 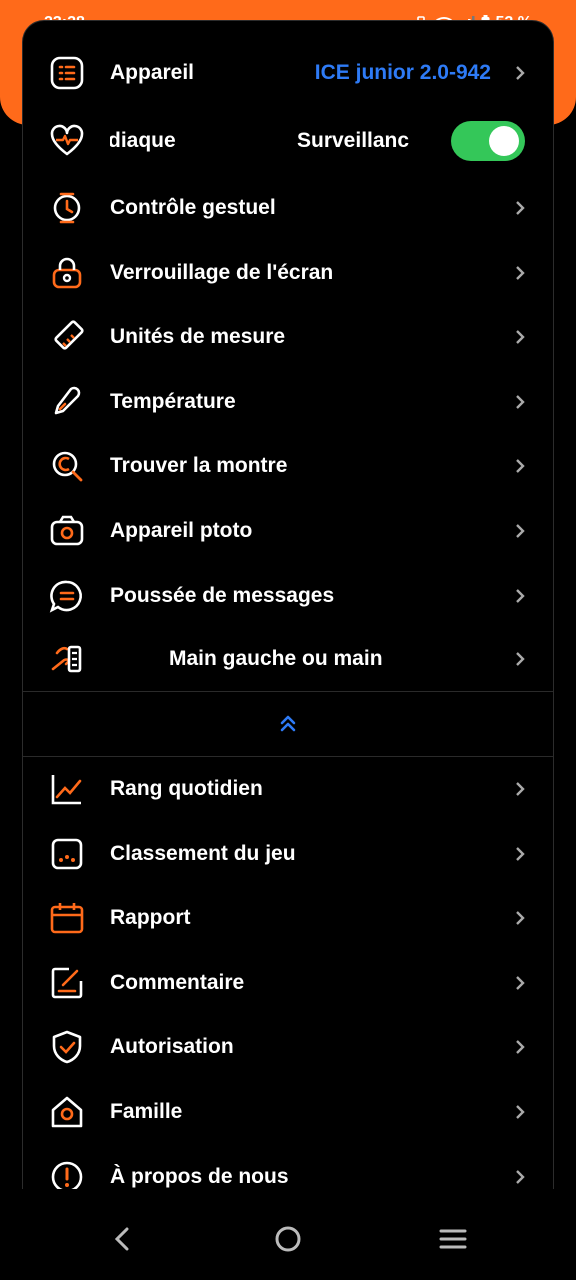 What do you see at coordinates (122, 1239) in the screenshot?
I see `back-icon` at bounding box center [122, 1239].